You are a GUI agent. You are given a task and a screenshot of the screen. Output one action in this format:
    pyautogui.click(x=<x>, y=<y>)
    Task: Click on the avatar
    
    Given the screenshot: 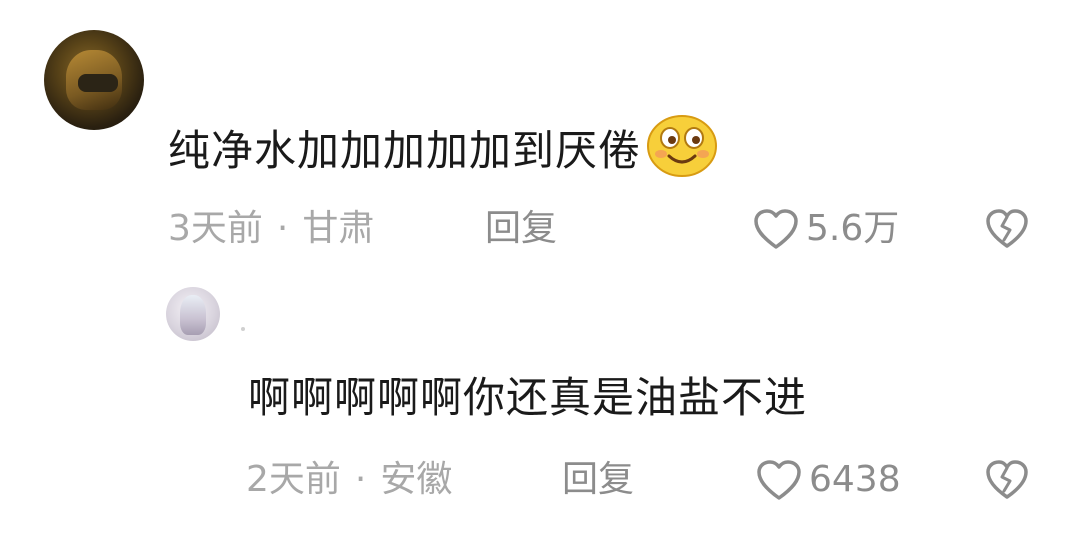 What is the action you would take?
    pyautogui.click(x=94, y=80)
    